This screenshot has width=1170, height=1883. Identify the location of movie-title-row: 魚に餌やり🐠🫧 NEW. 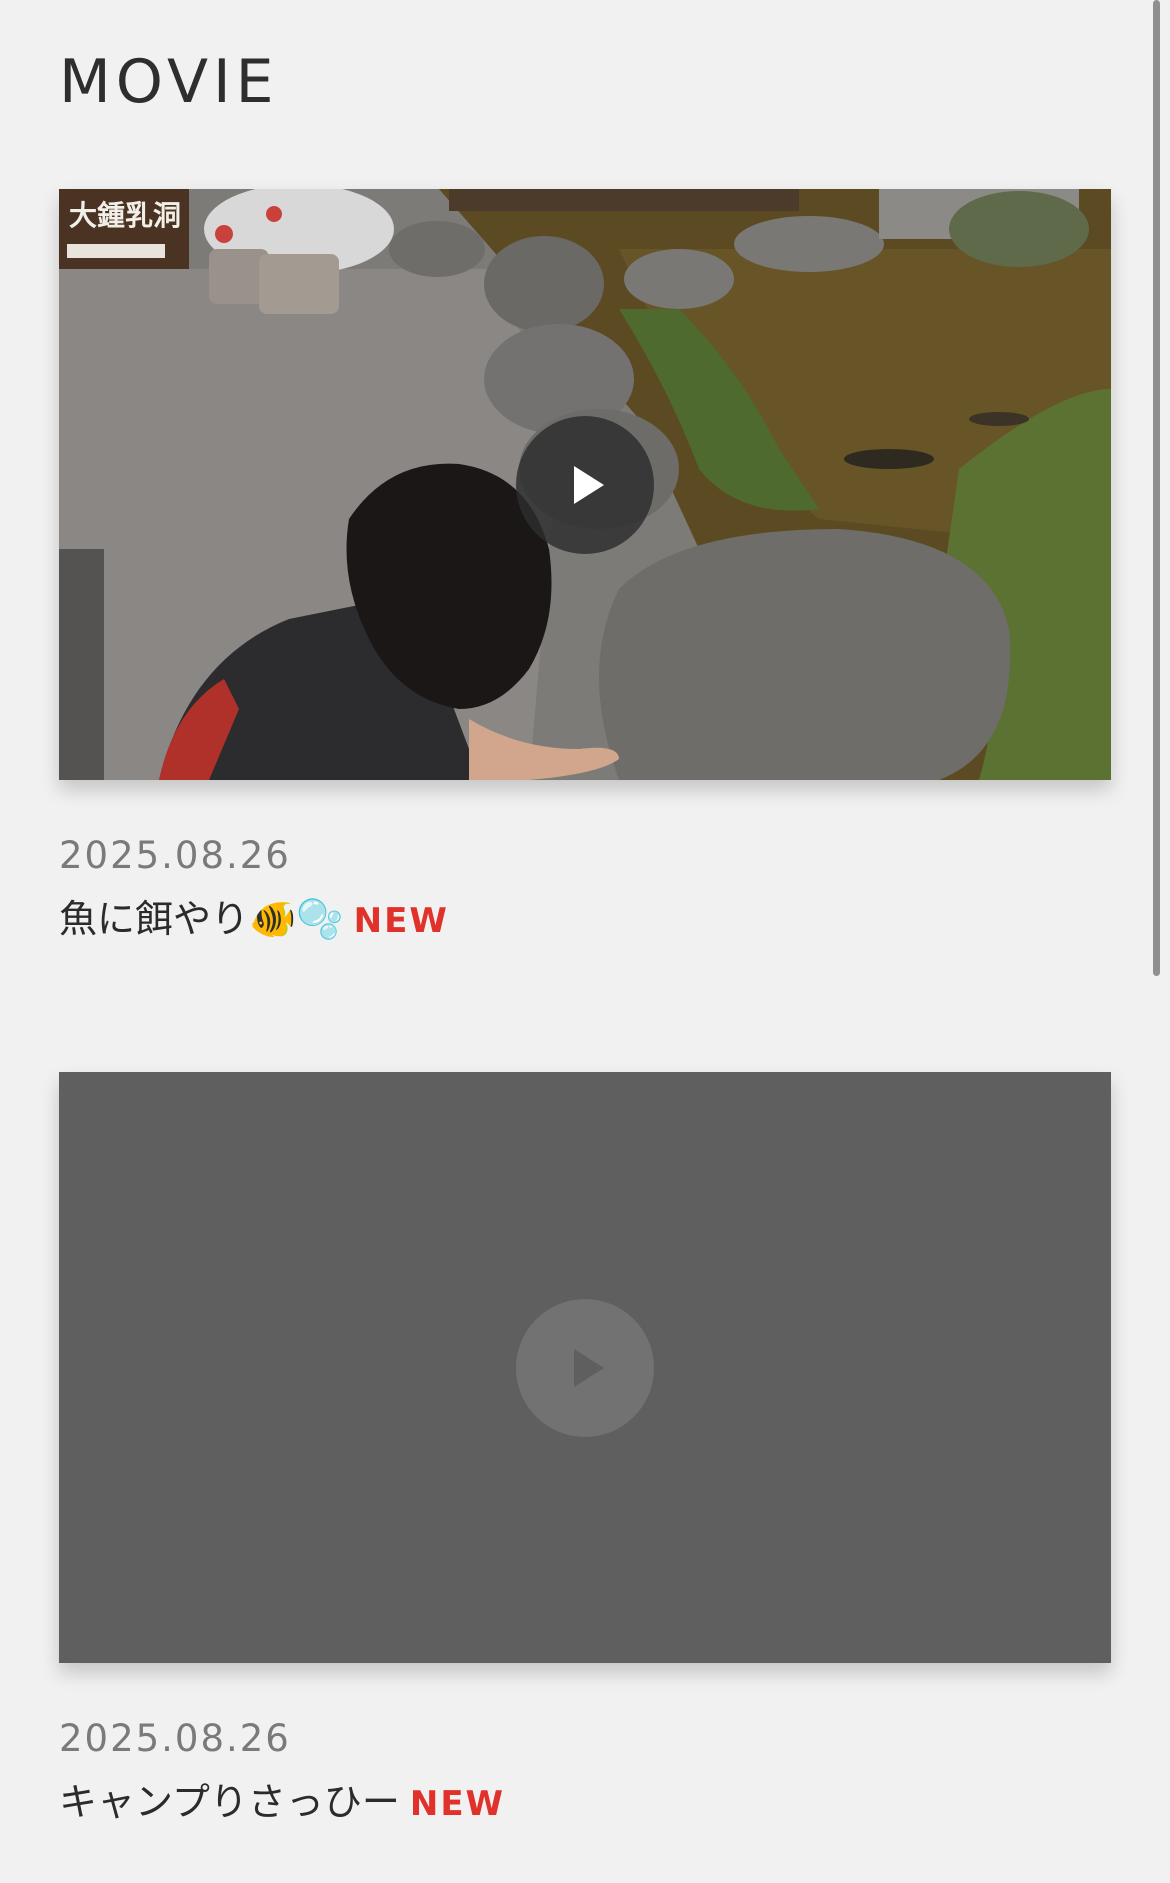
(254, 920).